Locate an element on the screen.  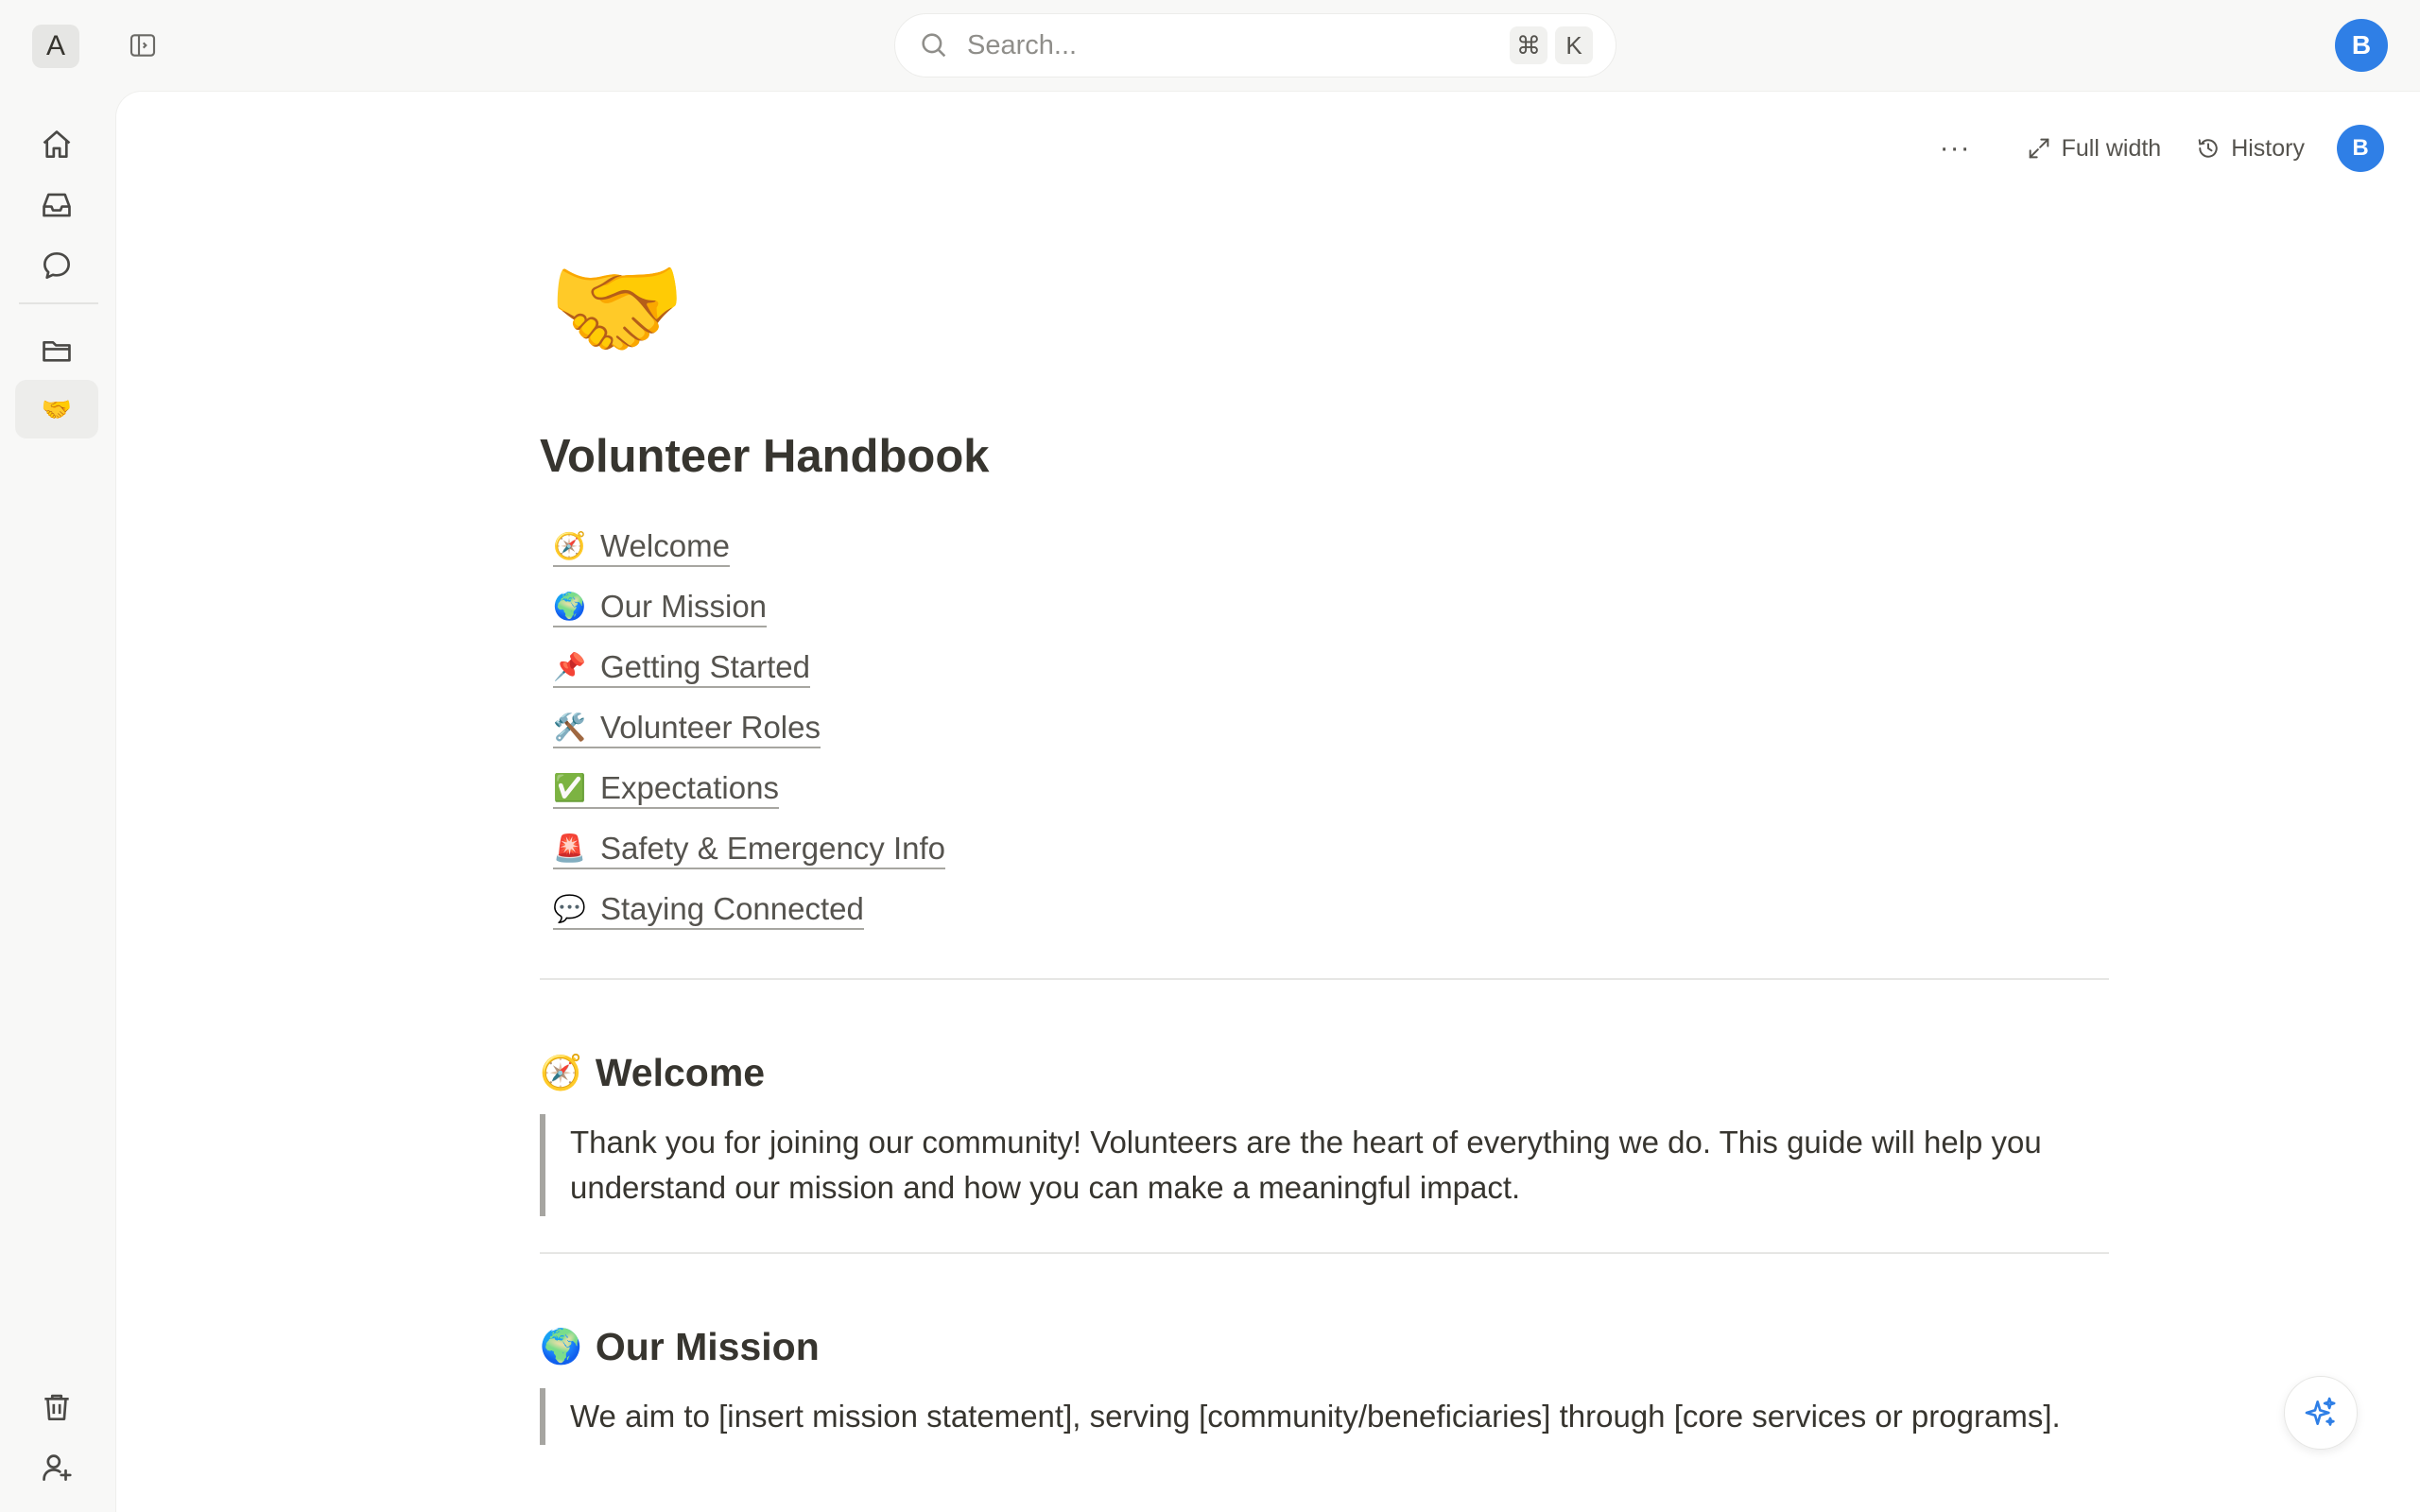
rail-home-button is located at coordinates (56, 144).